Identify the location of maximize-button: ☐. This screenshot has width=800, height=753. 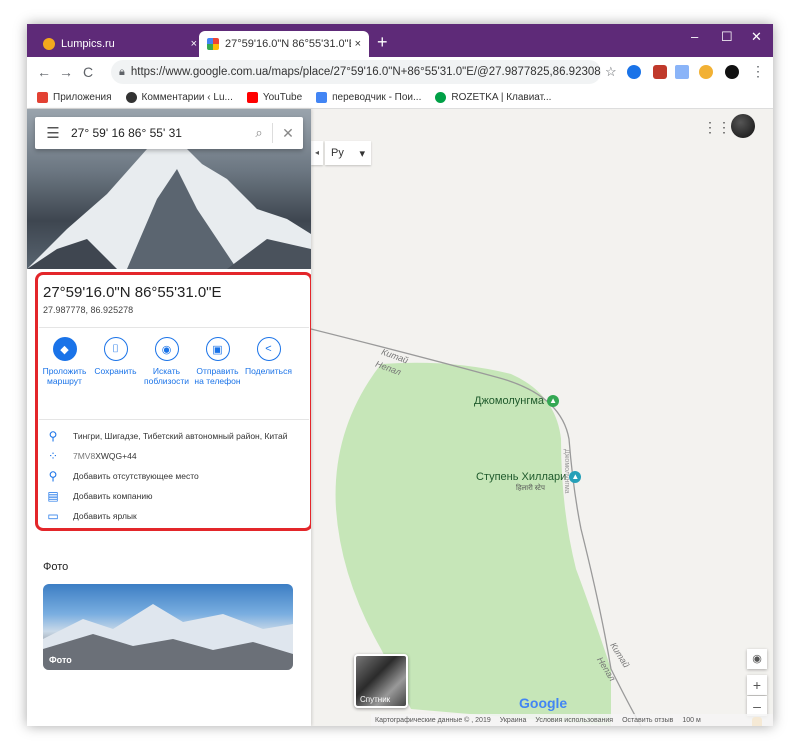
(727, 37).